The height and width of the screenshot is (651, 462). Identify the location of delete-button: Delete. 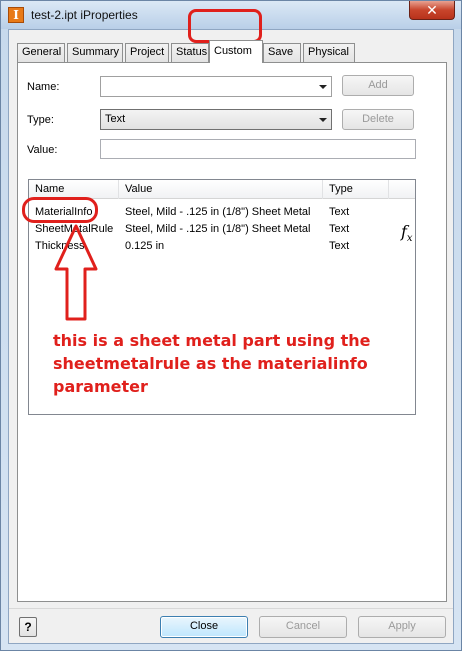
(378, 119).